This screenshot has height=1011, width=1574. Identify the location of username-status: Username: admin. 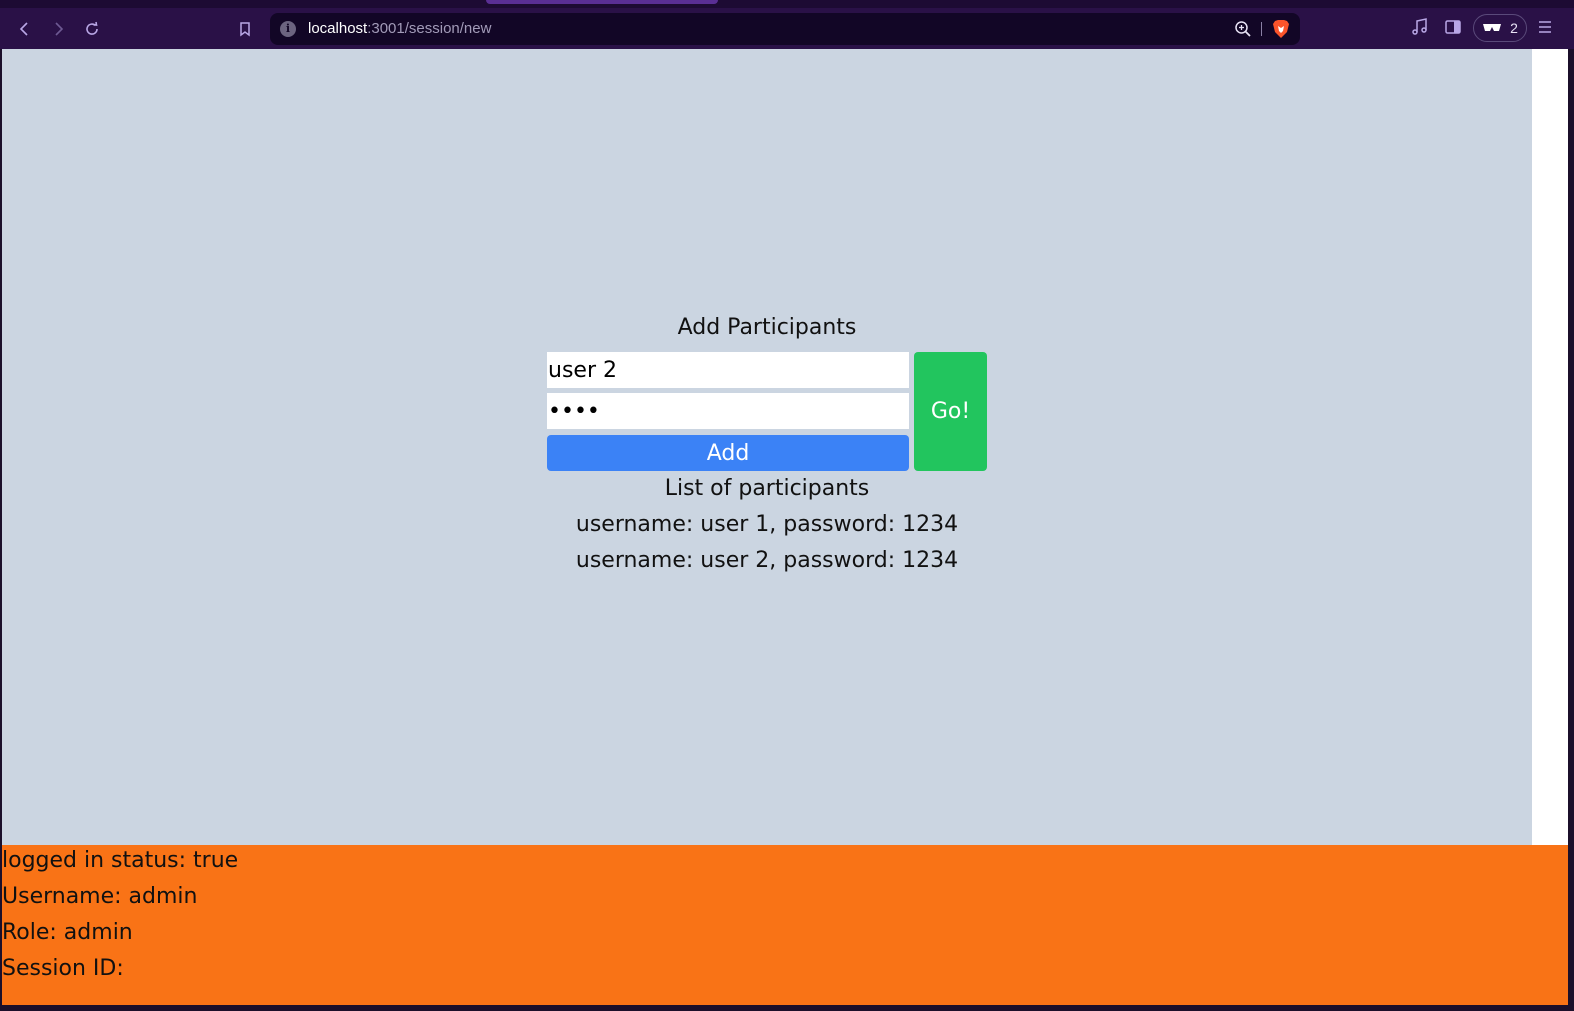
(100, 896).